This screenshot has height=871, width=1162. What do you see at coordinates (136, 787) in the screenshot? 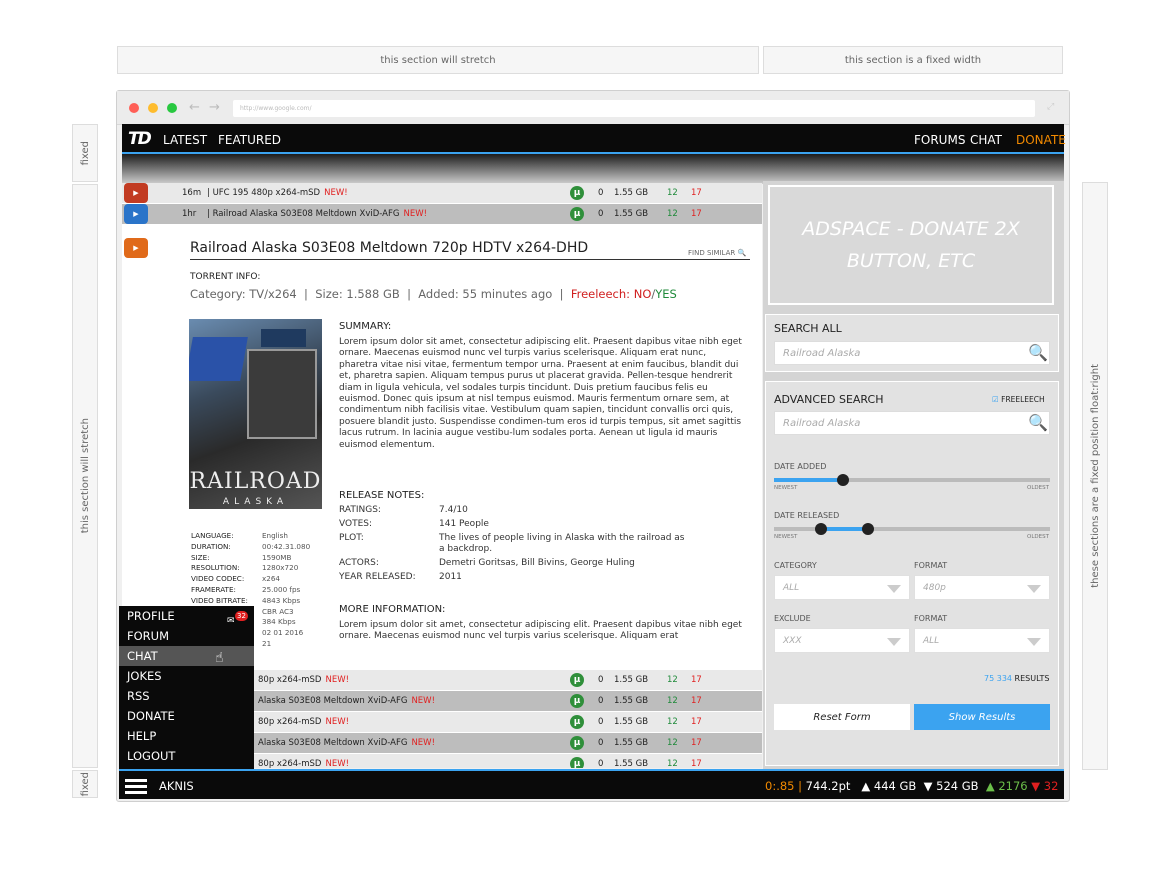
I see `hamburger-menu-icon` at bounding box center [136, 787].